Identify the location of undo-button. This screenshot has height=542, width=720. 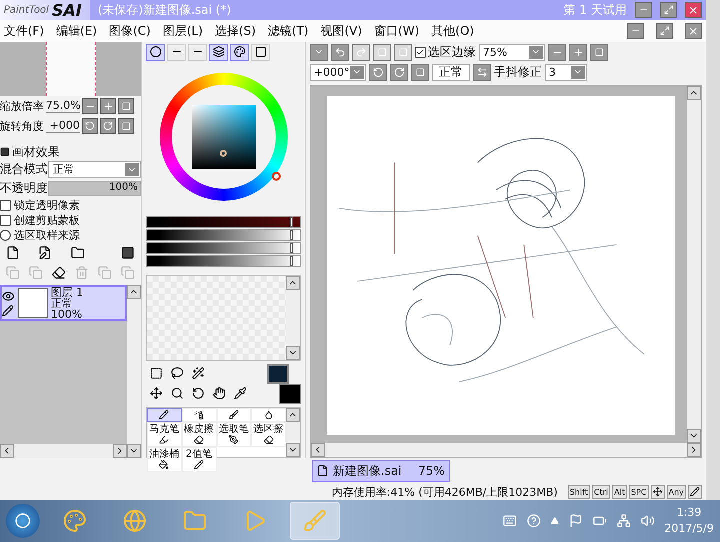
(340, 52).